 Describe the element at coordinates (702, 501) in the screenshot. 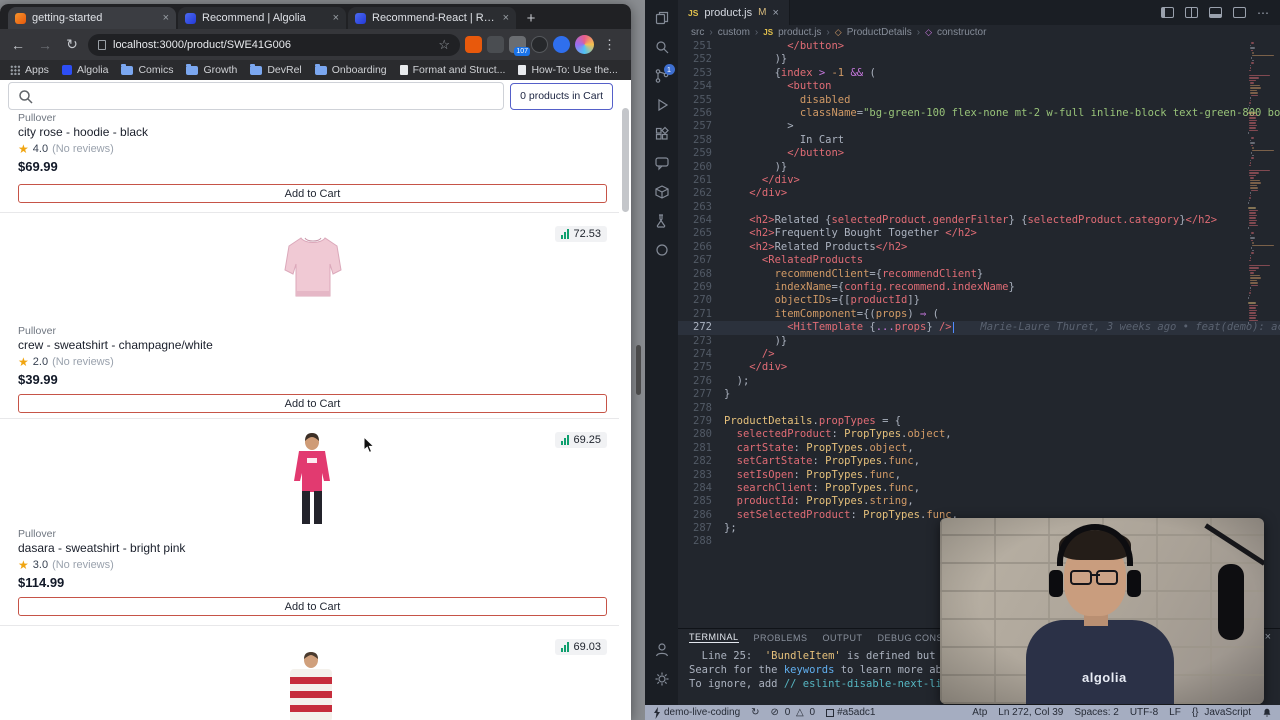

I see `line-number: 285` at that location.